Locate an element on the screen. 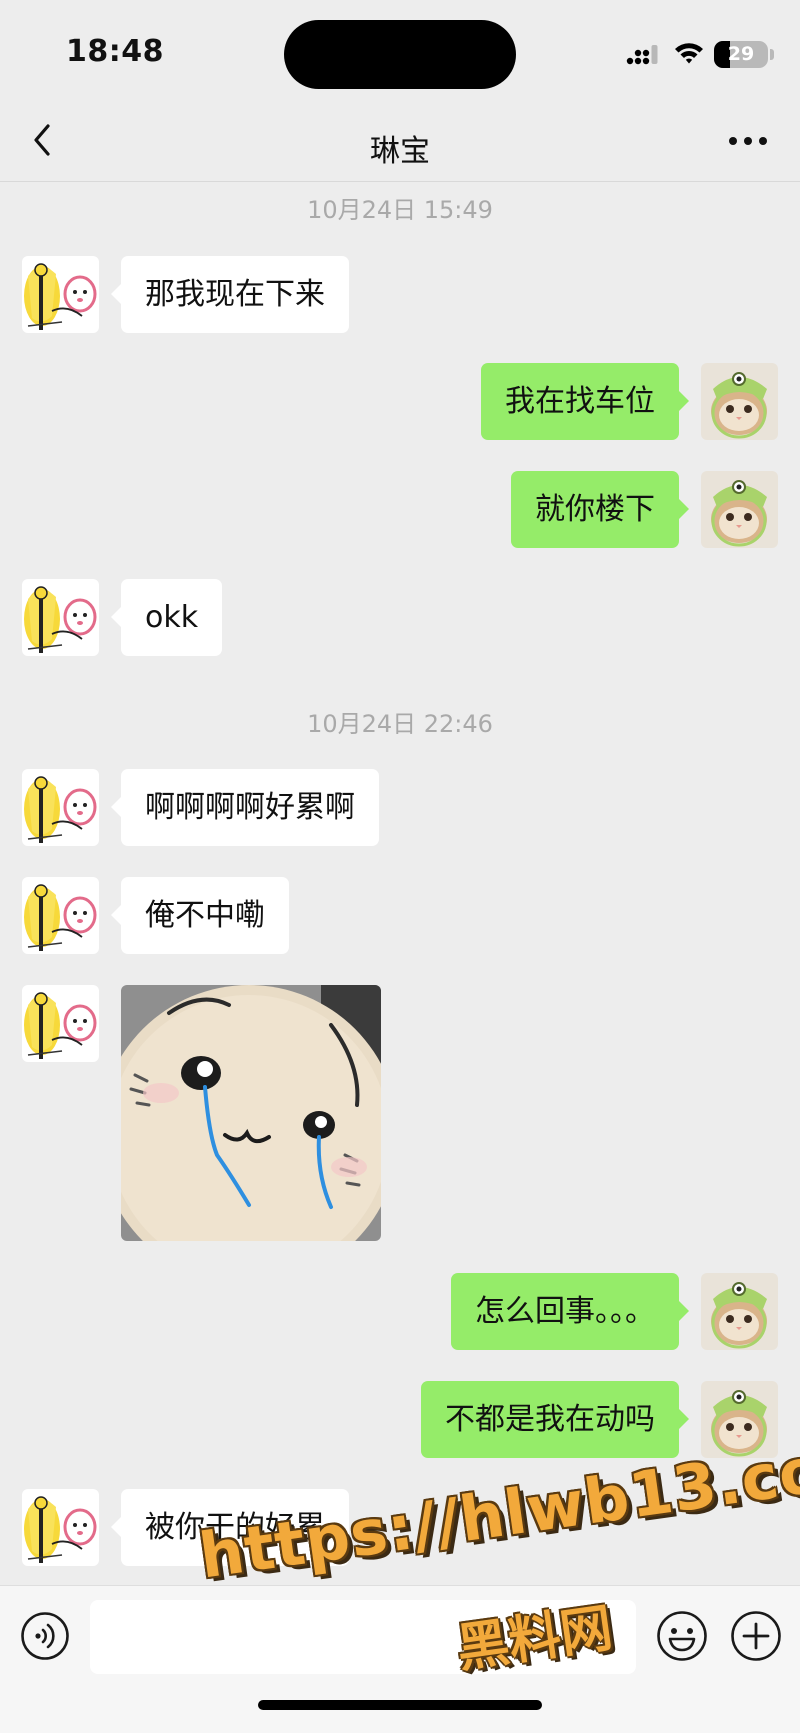  emoji-icon is located at coordinates (682, 1636).